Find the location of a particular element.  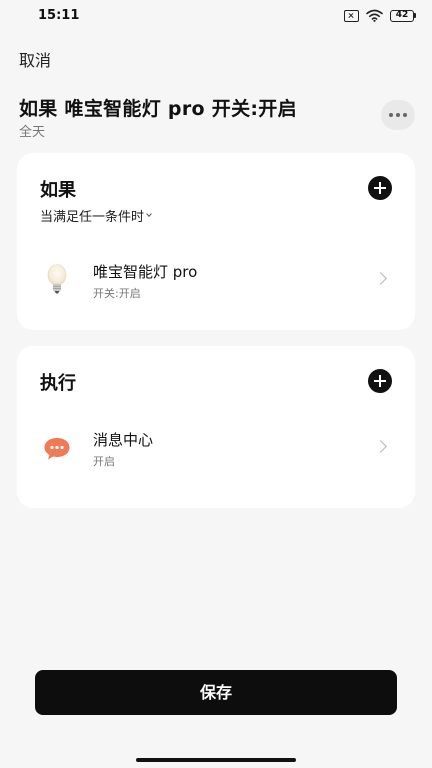

action-row: 消息中心 开启 is located at coordinates (216, 448).